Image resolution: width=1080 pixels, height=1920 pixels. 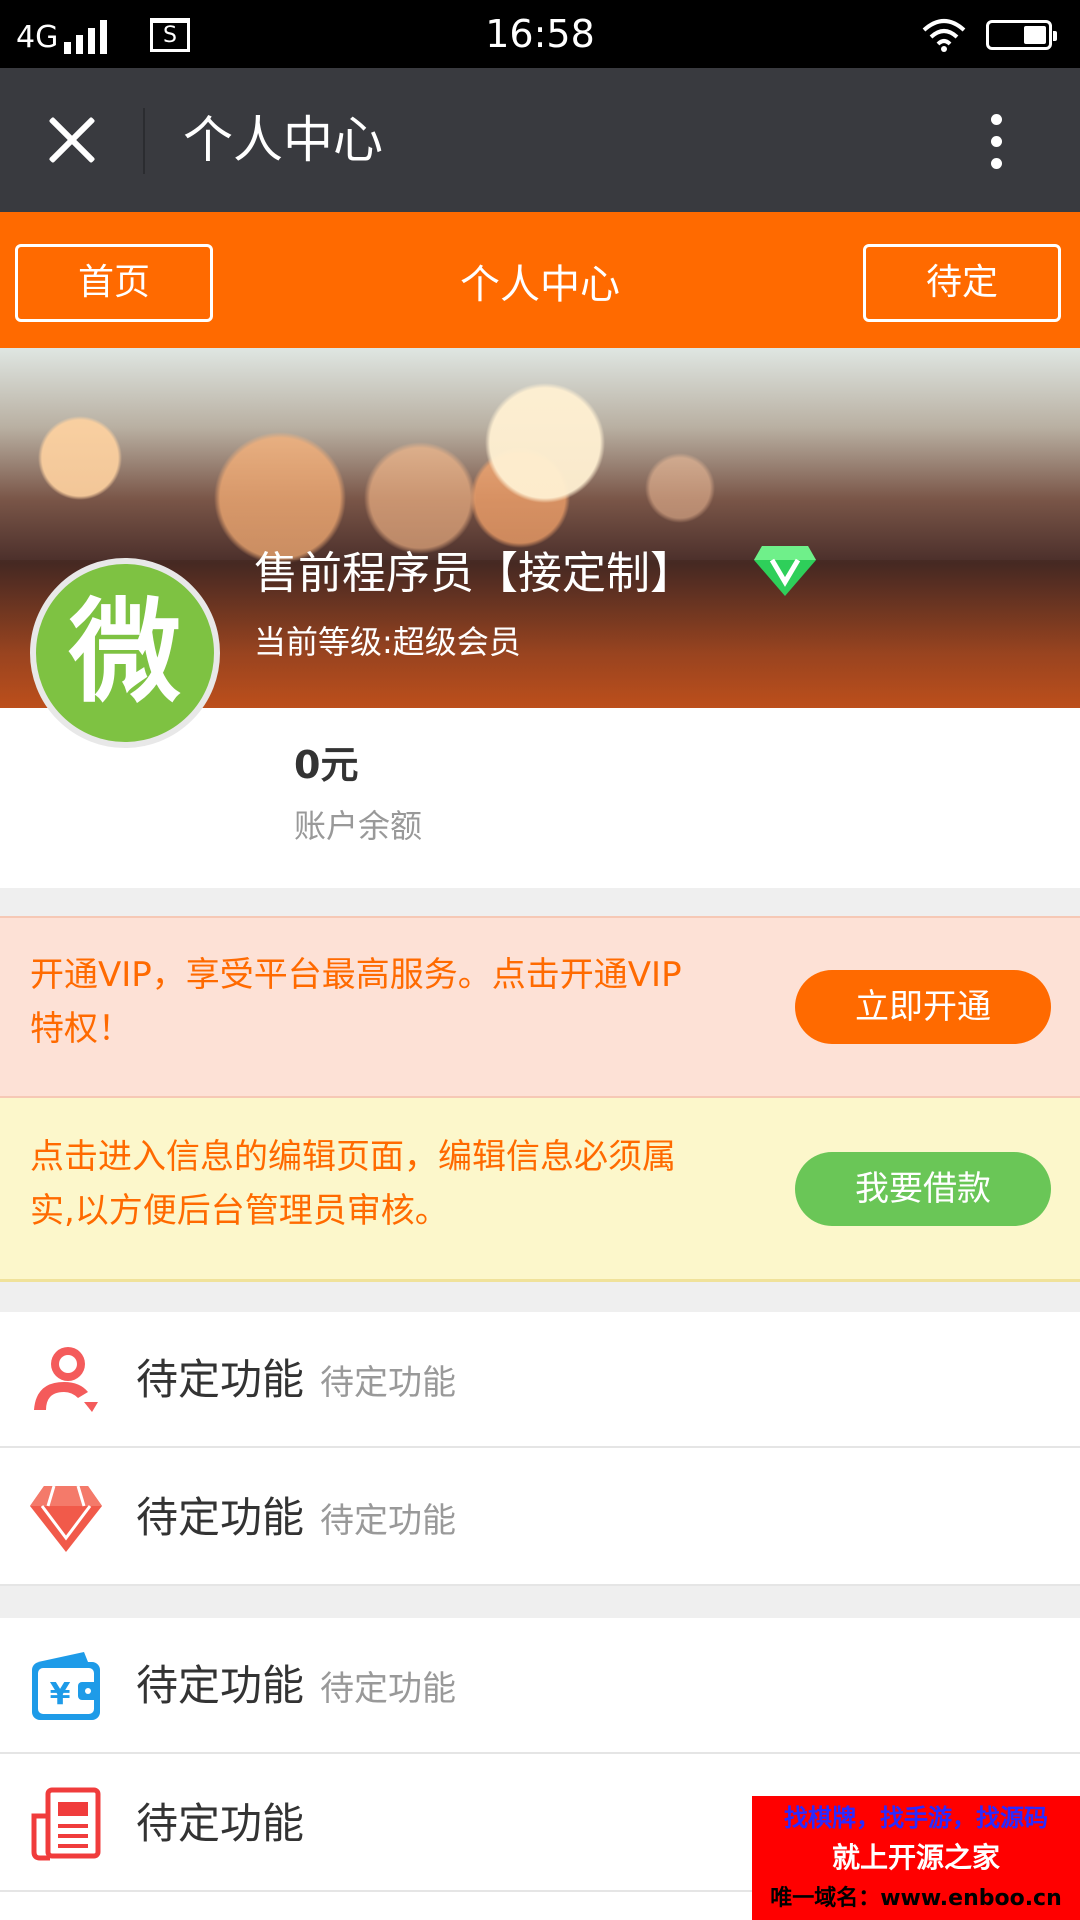 I want to click on wallet-icon: ¥, so click(x=66, y=1686).